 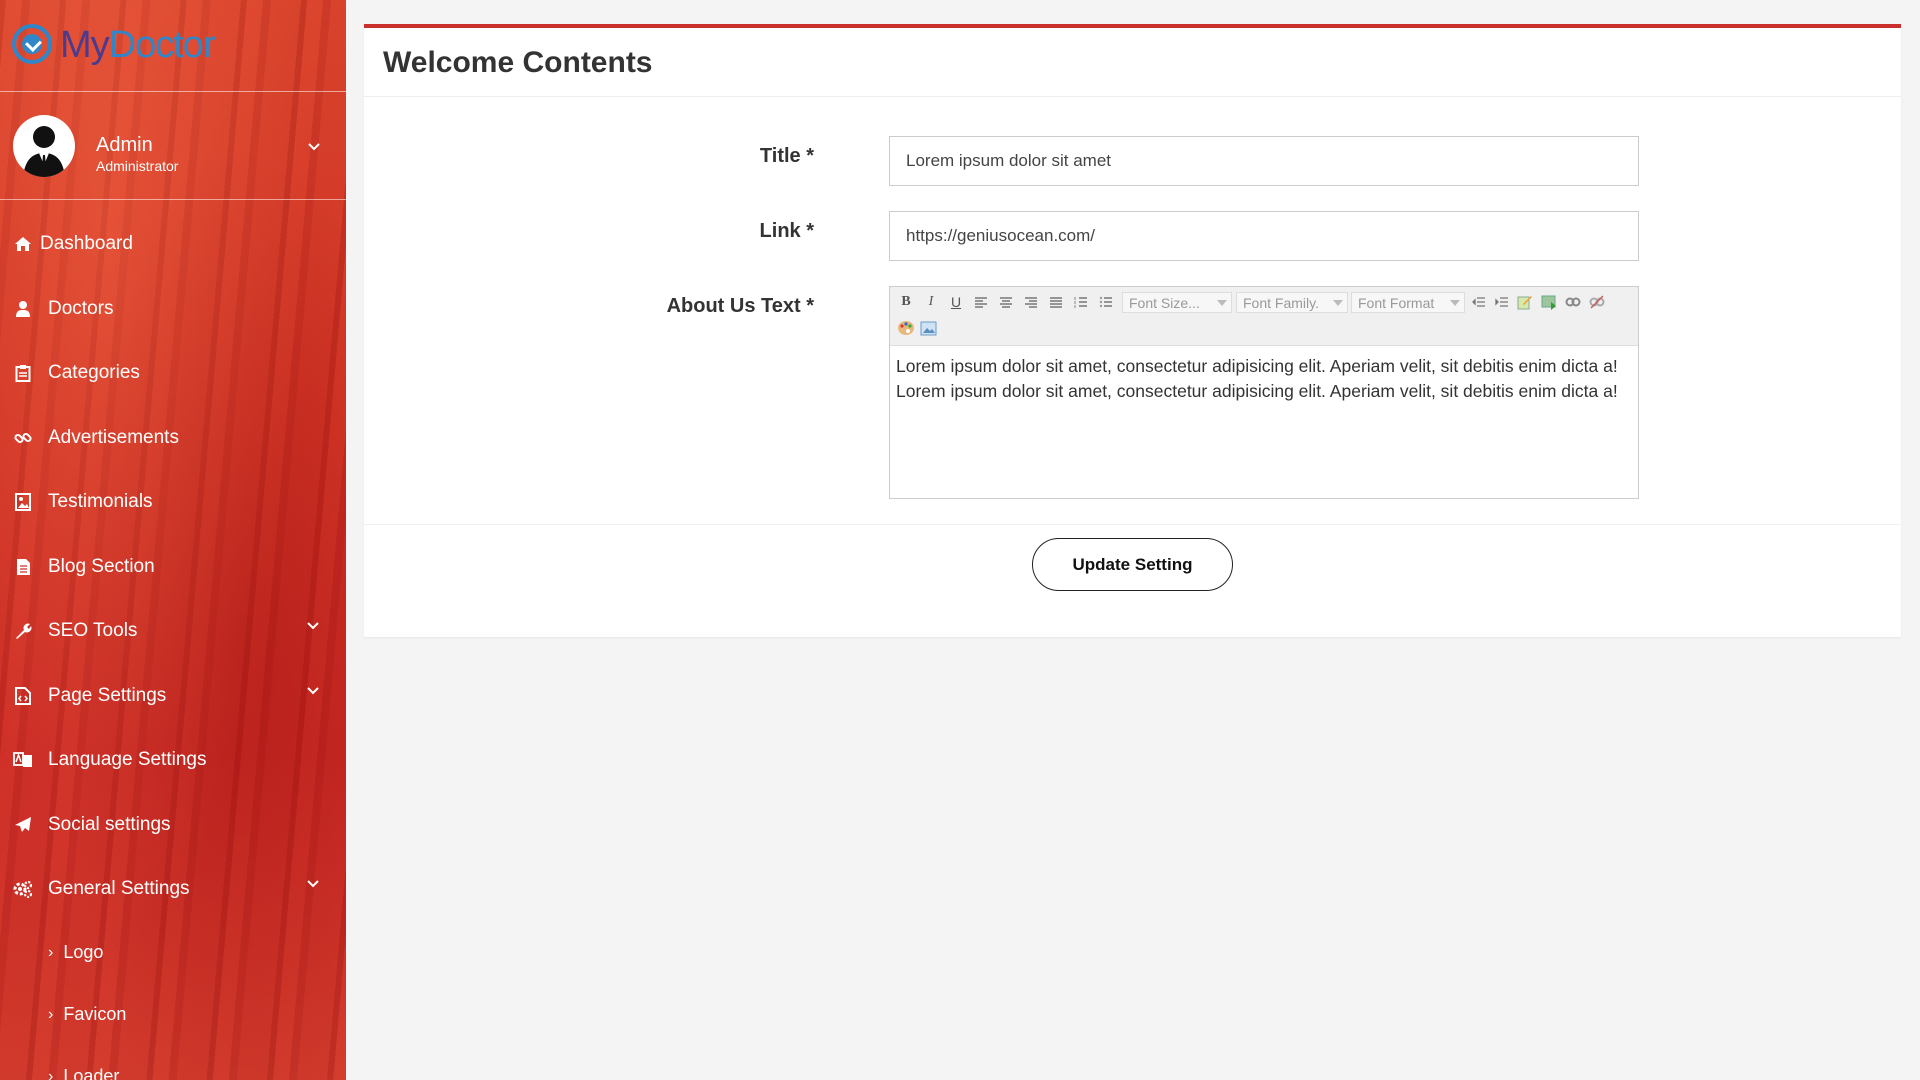 I want to click on sidebar-item-general-settings: General Settings, so click(x=173, y=889).